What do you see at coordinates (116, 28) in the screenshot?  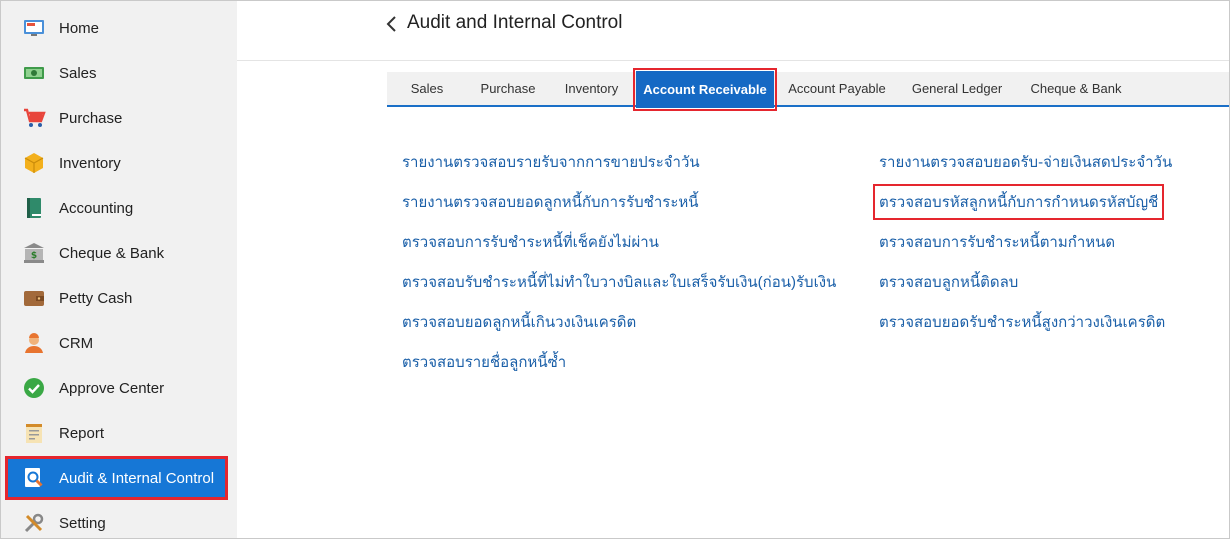 I see `sidebar-item-home: Home` at bounding box center [116, 28].